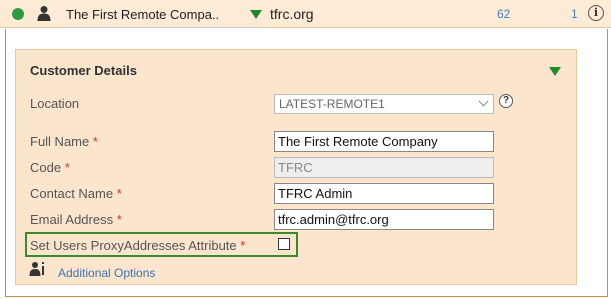 This screenshot has height=299, width=611. Describe the element at coordinates (384, 219) in the screenshot. I see `email-address-field: tfrc.admin@tfrc.org` at that location.